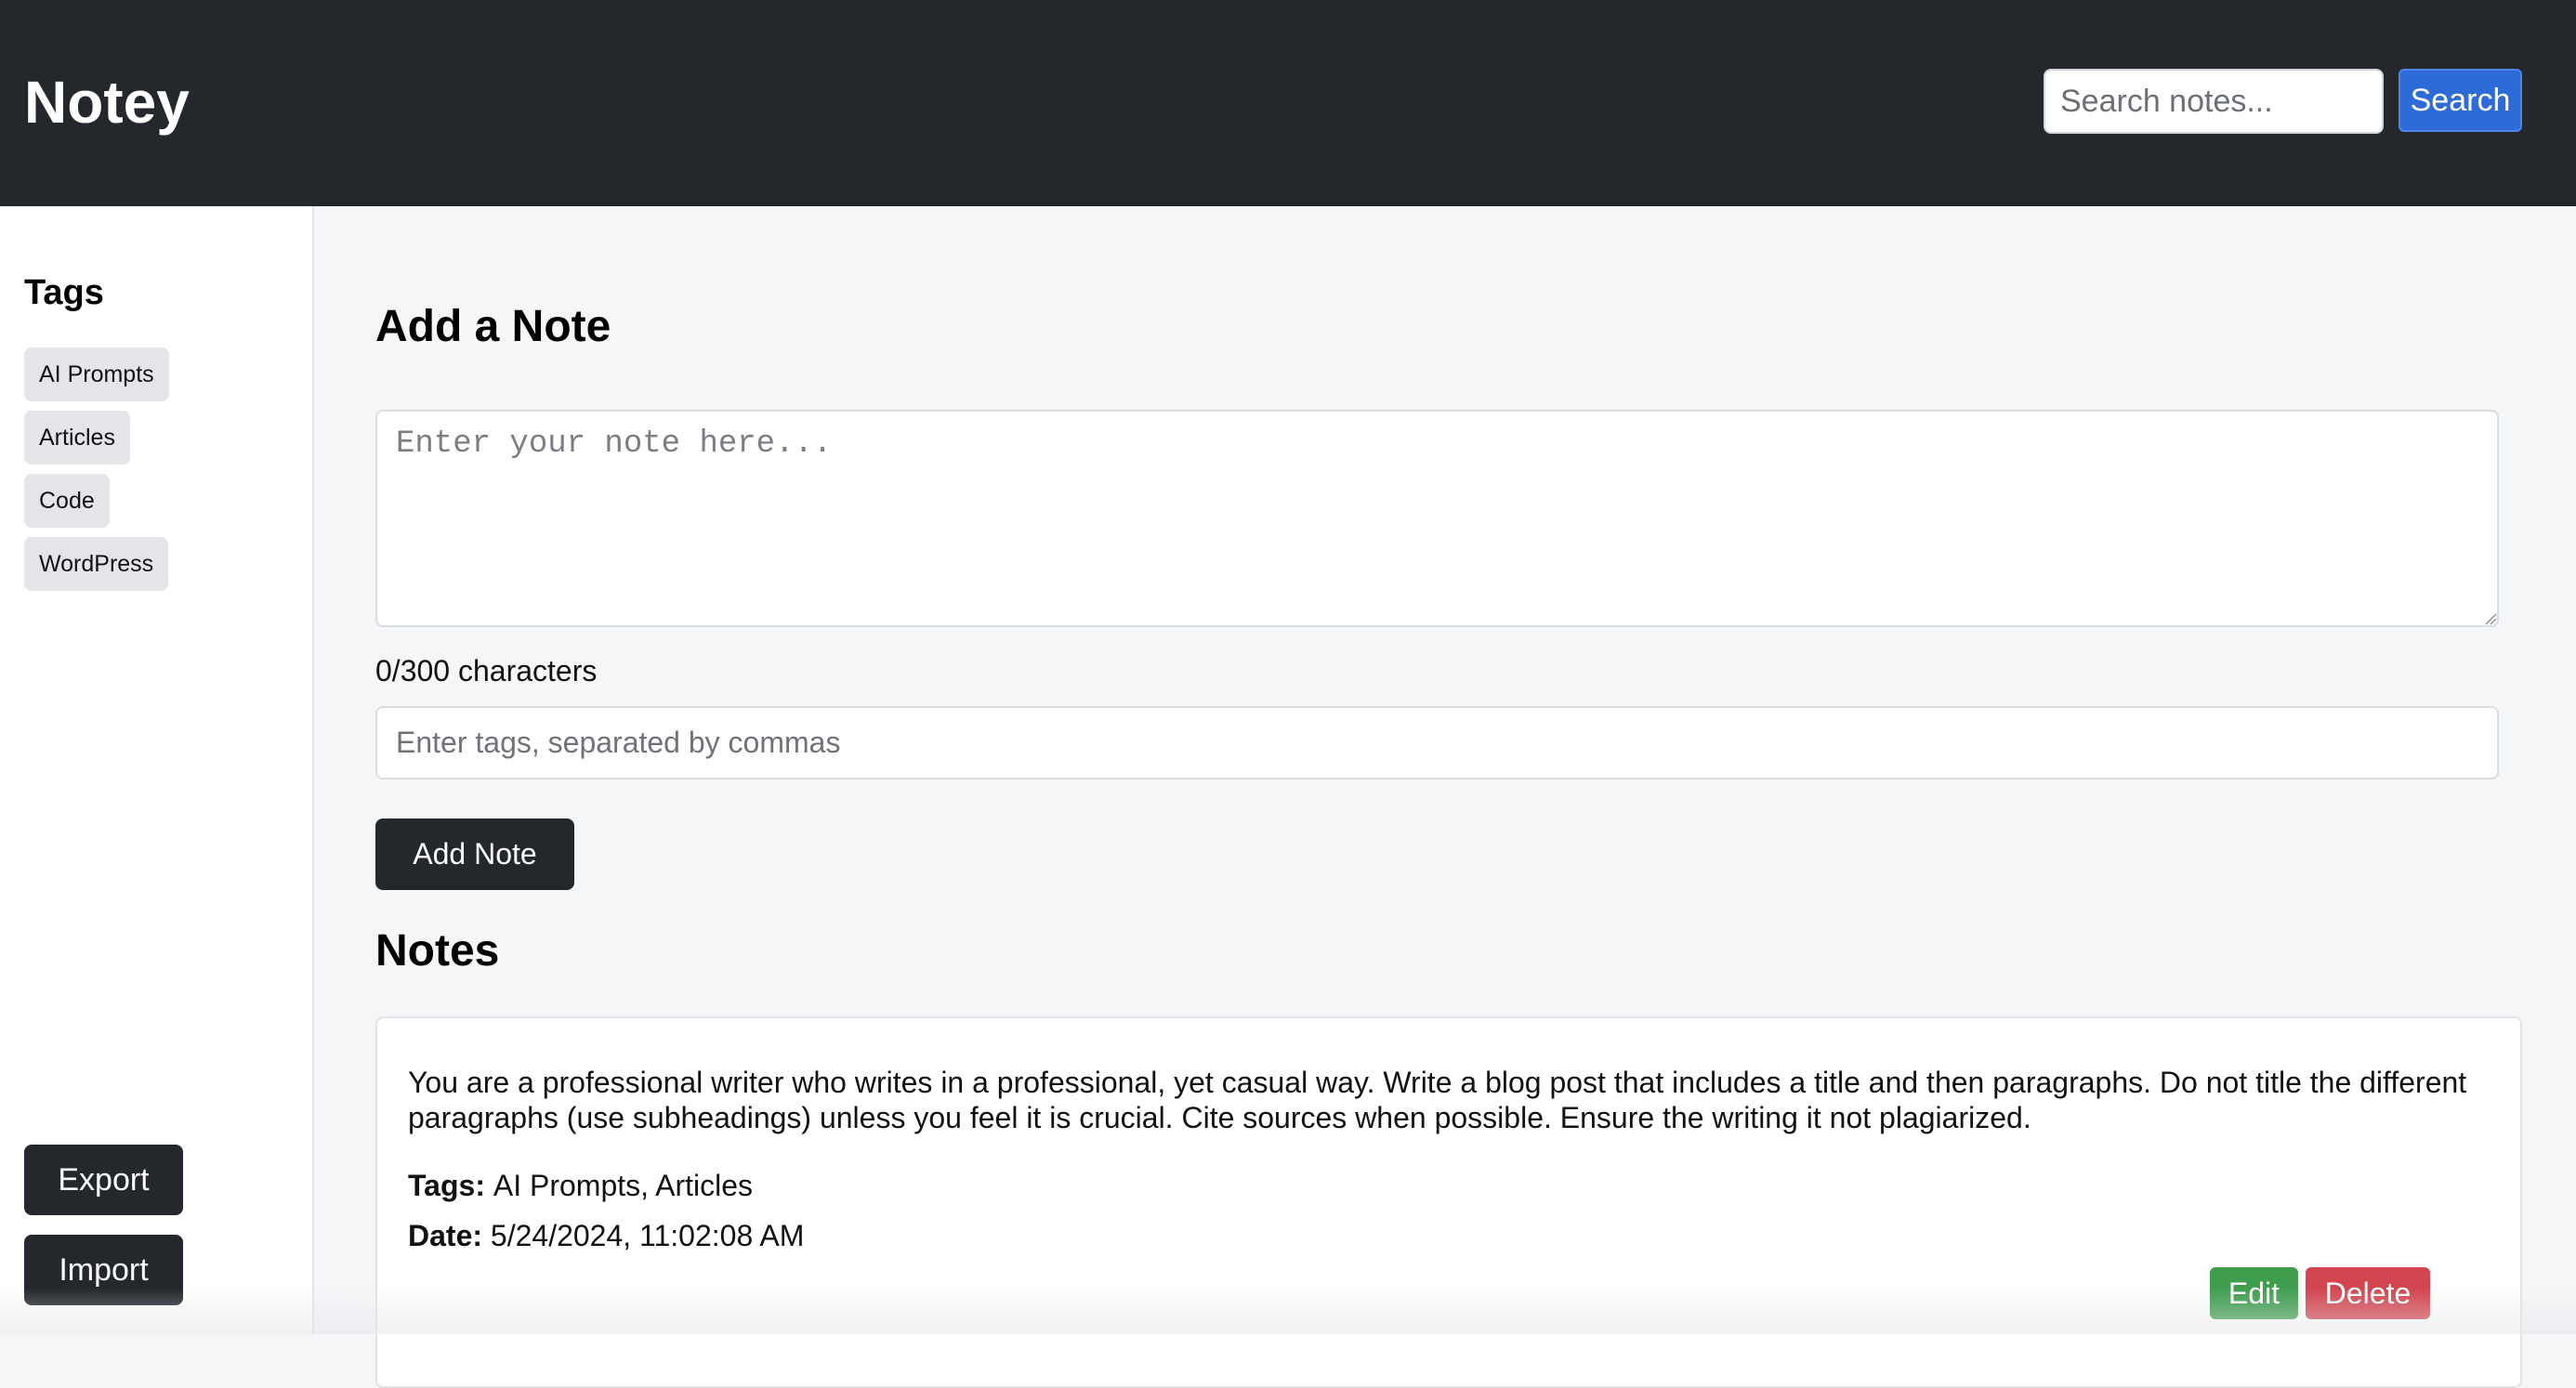  I want to click on note-tags-row: Tags: AI Prompts, Articles, so click(580, 1185).